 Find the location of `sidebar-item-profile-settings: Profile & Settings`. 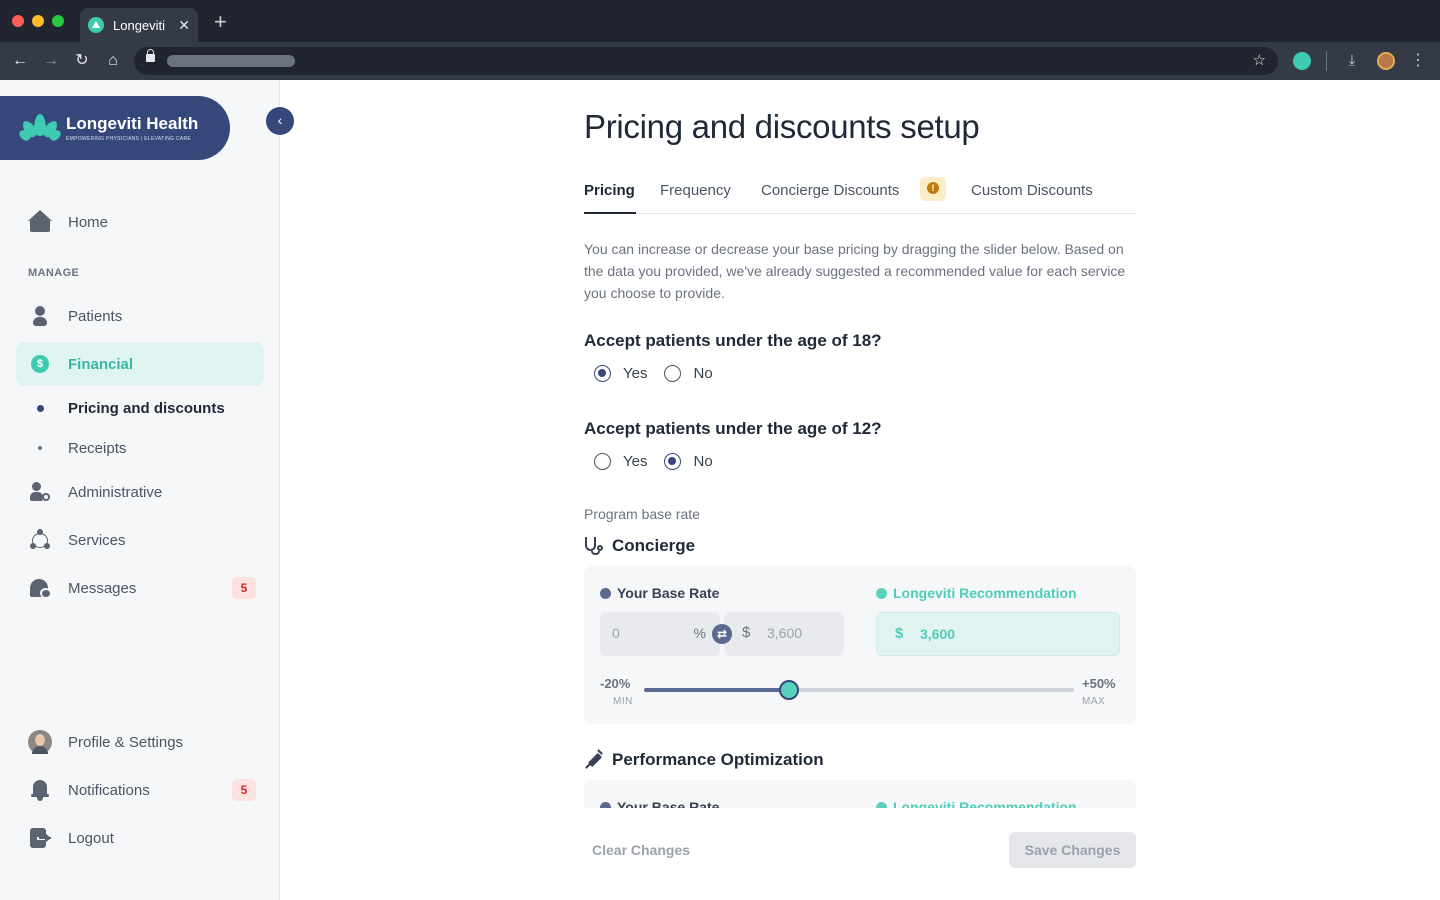

sidebar-item-profile-settings: Profile & Settings is located at coordinates (140, 742).